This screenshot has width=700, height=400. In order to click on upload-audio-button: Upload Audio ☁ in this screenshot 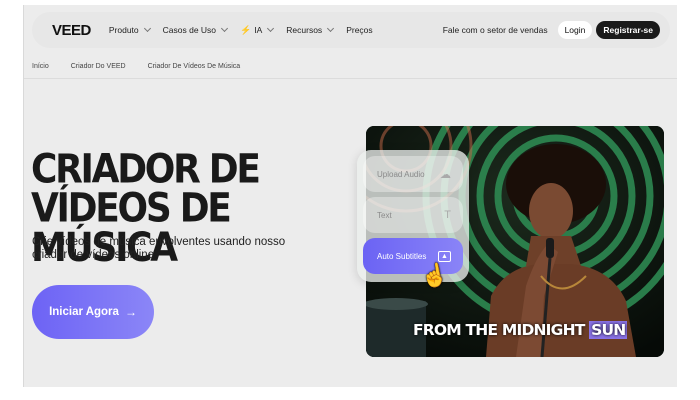, I will do `click(413, 174)`.